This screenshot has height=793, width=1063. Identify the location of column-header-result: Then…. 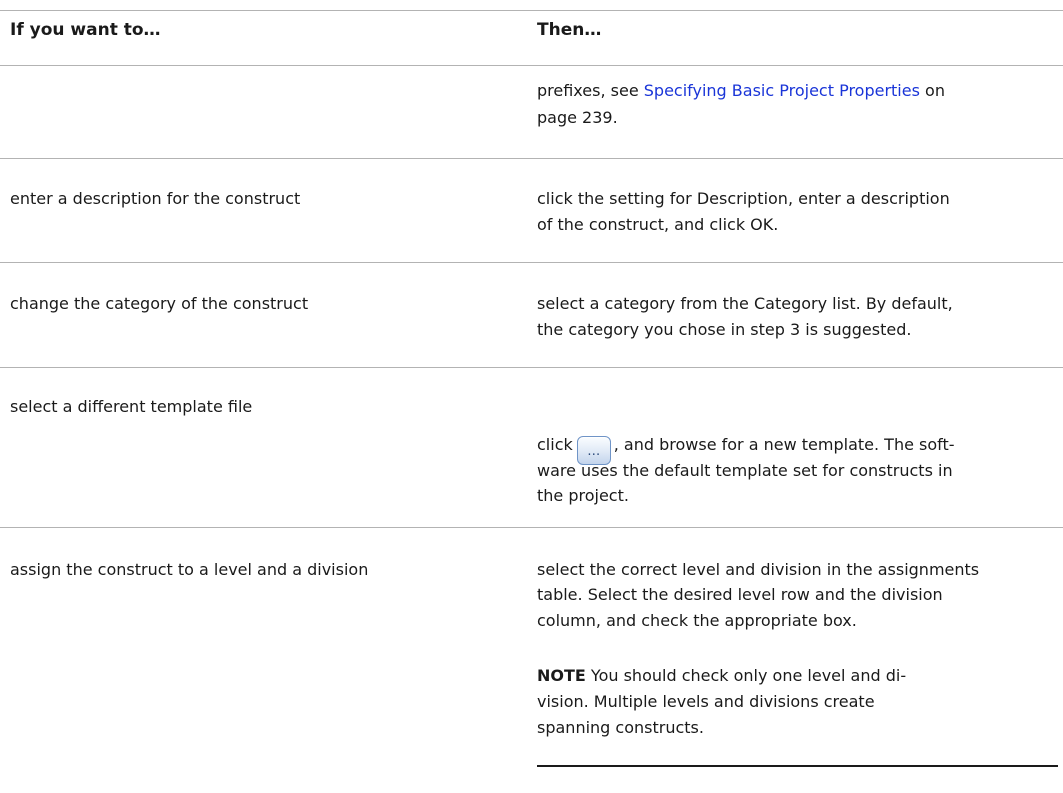
(569, 30).